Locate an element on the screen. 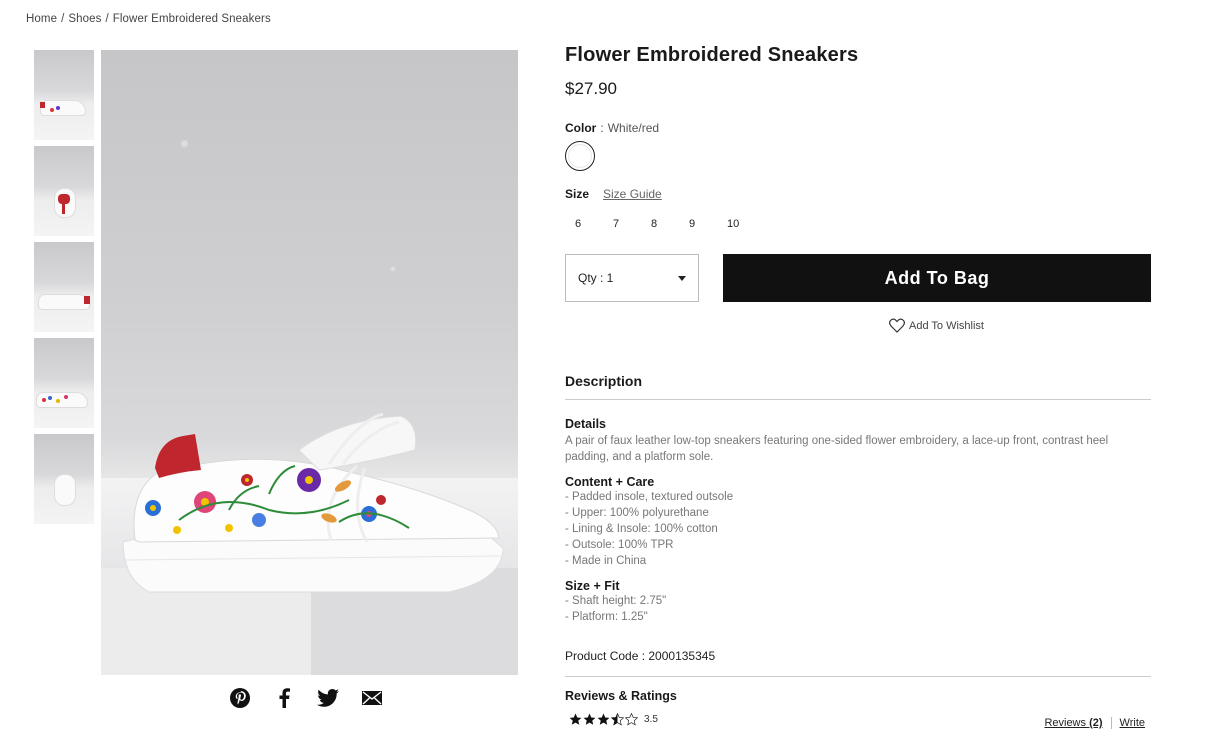 The height and width of the screenshot is (745, 1225). reviews-heading: Reviews & Ratings is located at coordinates (858, 689).